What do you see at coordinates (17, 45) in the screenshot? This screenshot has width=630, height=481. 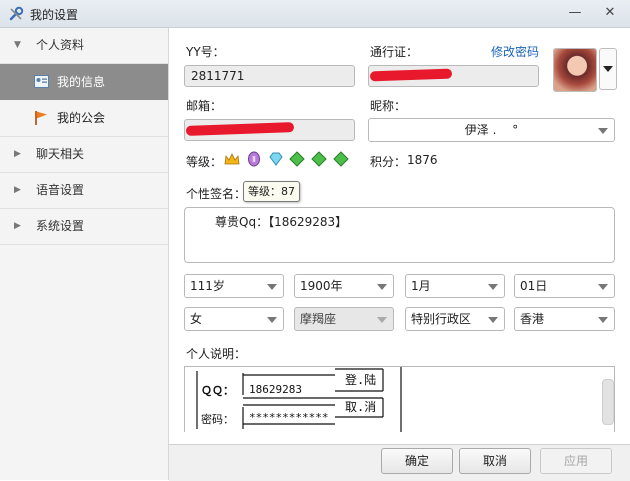 I see `expanded-triangle-icon: ▼` at bounding box center [17, 45].